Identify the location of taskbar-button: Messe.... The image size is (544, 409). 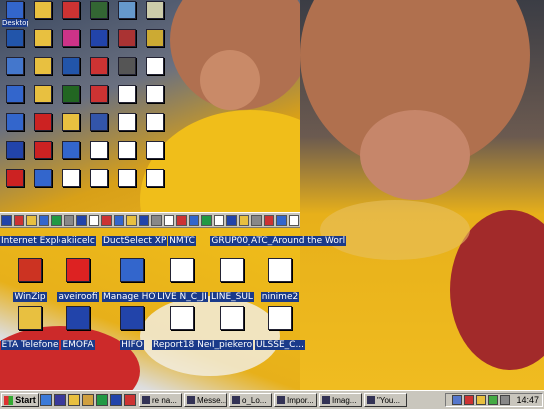
(205, 400).